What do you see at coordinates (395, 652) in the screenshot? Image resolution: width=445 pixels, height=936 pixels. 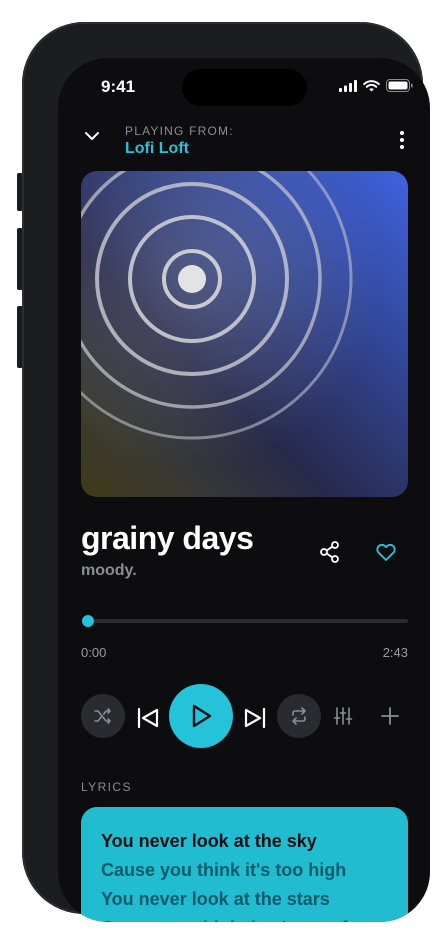 I see `duration-time: 2:43` at bounding box center [395, 652].